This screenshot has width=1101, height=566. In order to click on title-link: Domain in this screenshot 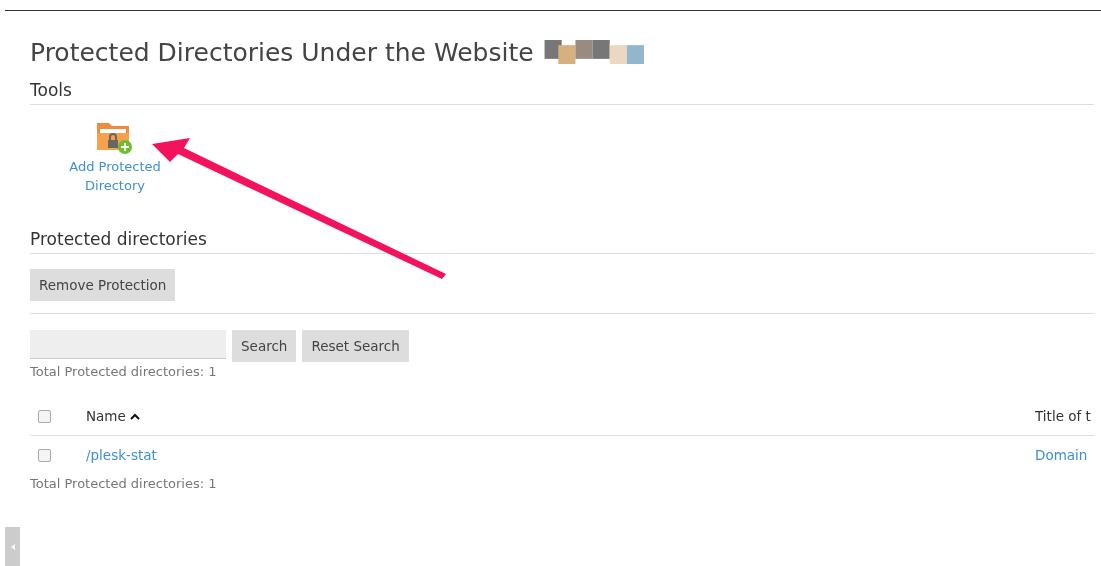, I will do `click(1061, 455)`.